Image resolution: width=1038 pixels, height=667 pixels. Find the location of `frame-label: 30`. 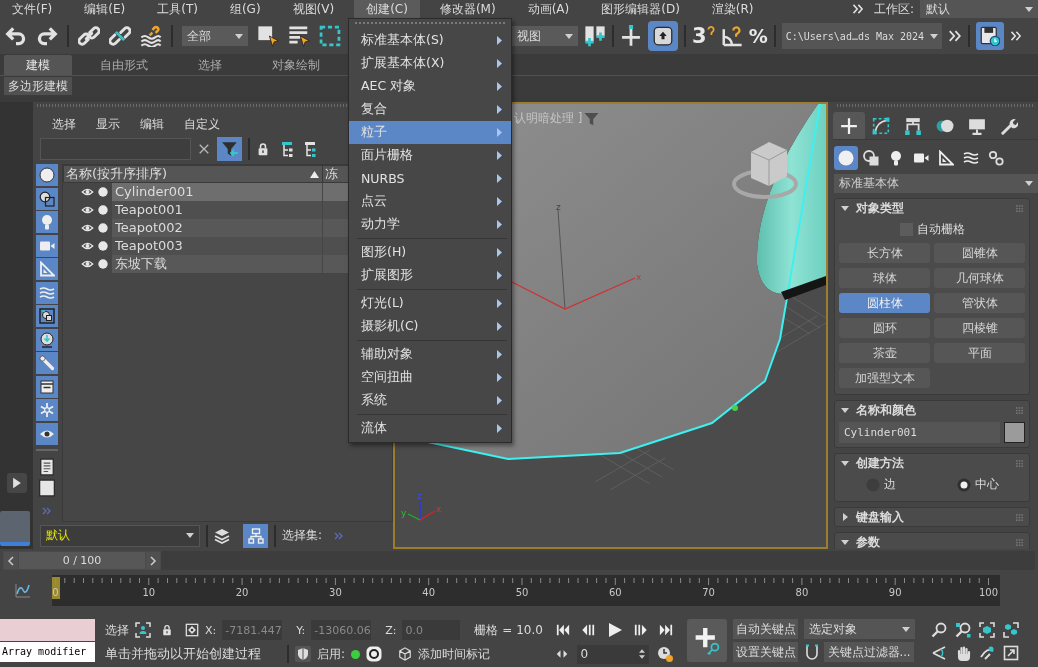

frame-label: 30 is located at coordinates (335, 592).